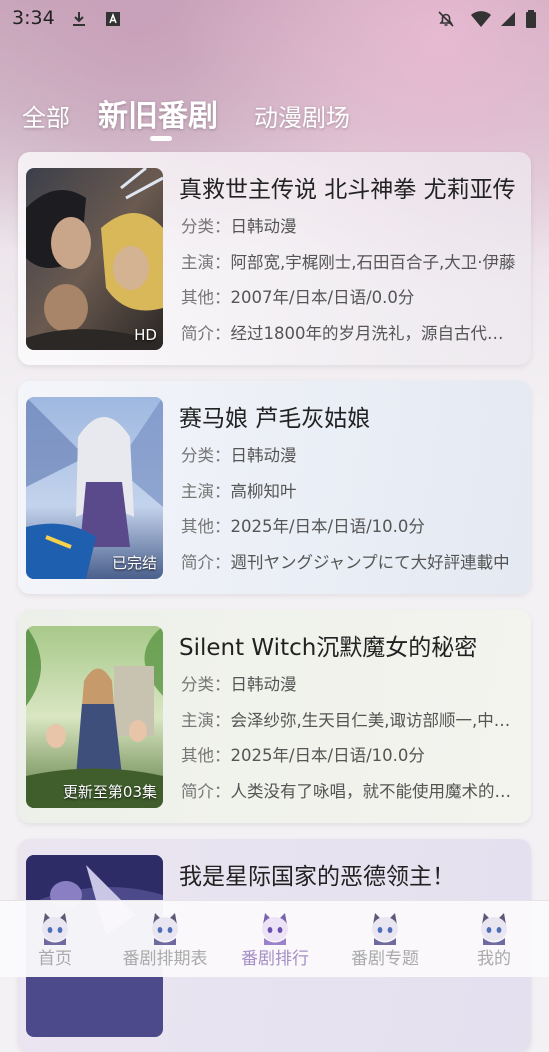  I want to click on nav-home: 首页, so click(55, 939).